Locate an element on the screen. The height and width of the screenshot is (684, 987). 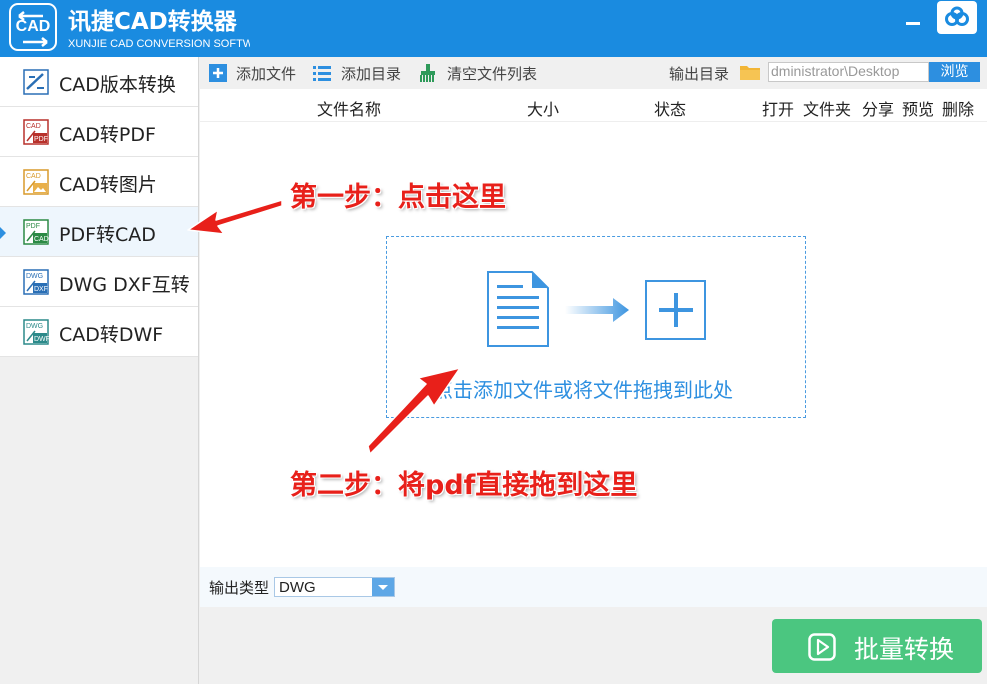
pdf-to-cad-icon: PDF CAD is located at coordinates (36, 232).